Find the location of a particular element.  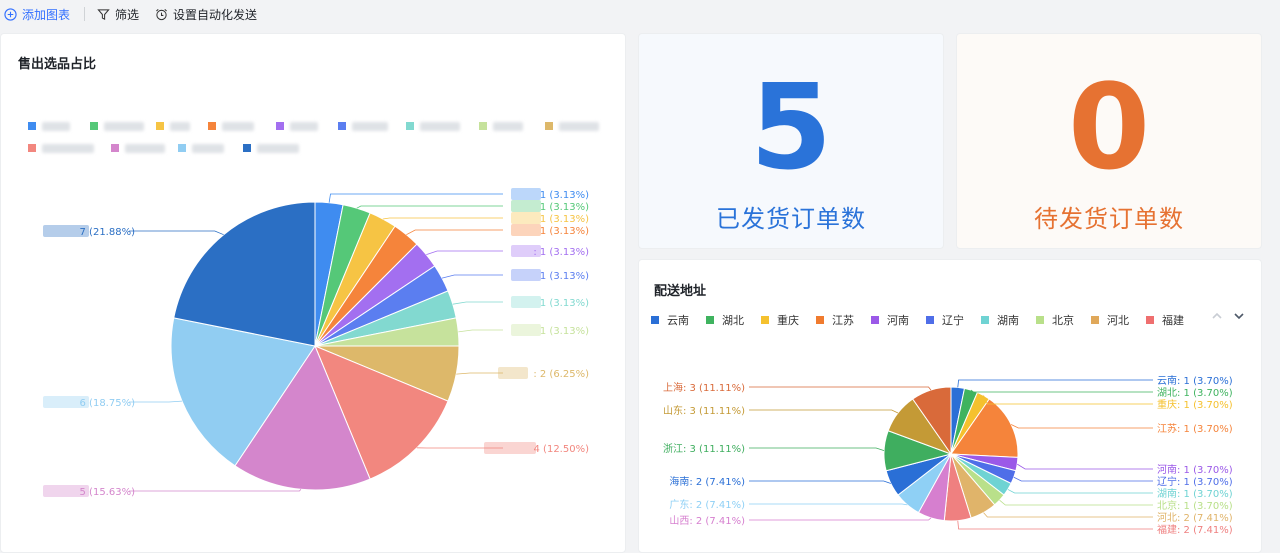

pie-slice-label: 广东: 2 (7.41%) is located at coordinates (707, 504).